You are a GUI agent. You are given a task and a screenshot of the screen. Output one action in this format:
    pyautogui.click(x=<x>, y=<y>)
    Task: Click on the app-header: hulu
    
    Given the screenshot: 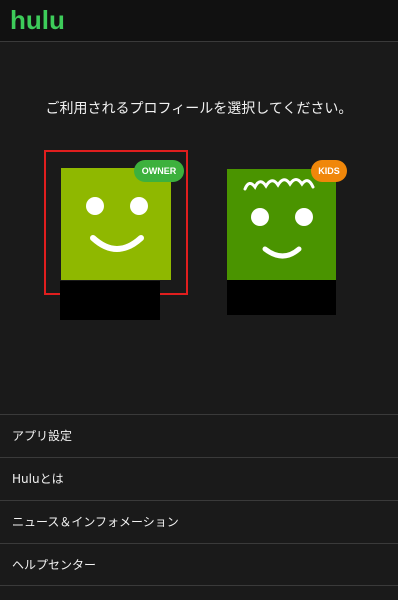 What is the action you would take?
    pyautogui.click(x=199, y=21)
    